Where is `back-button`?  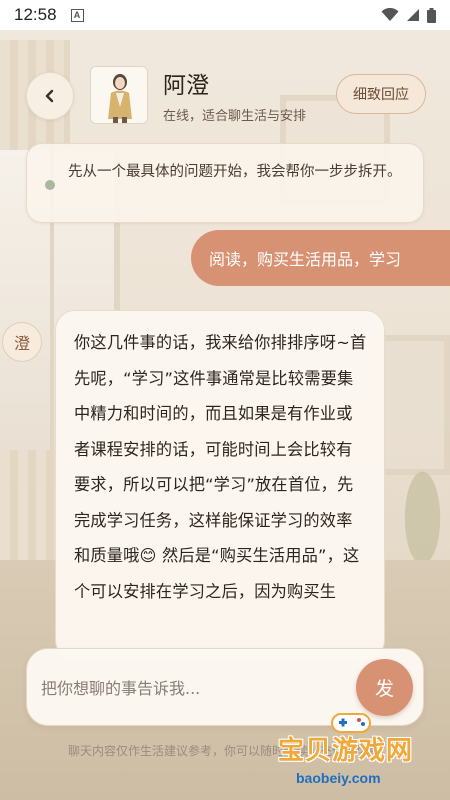
back-button is located at coordinates (50, 96).